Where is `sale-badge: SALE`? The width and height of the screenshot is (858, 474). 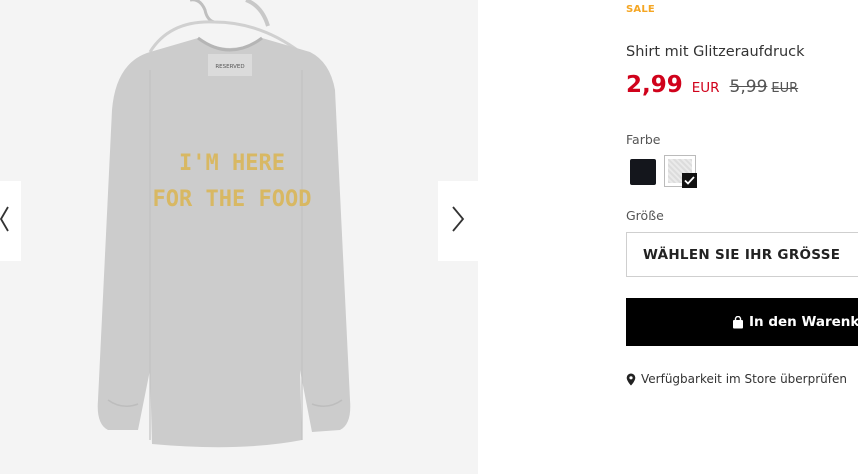
sale-badge: SALE is located at coordinates (640, 9).